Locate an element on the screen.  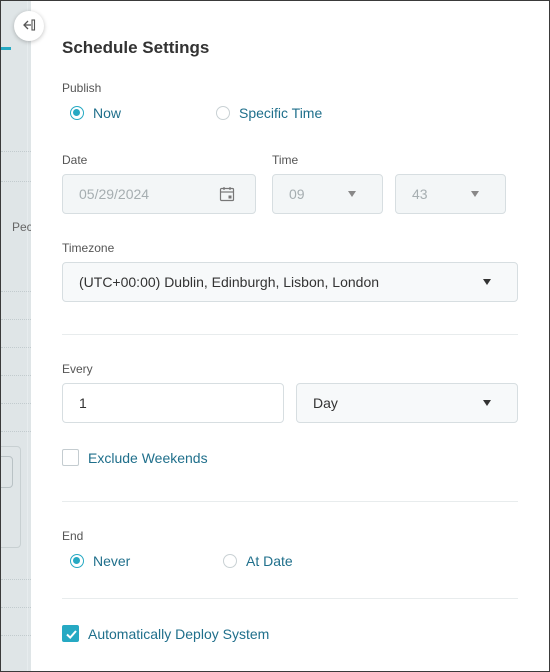
checkbox-label: Exclude Weekends is located at coordinates (148, 457).